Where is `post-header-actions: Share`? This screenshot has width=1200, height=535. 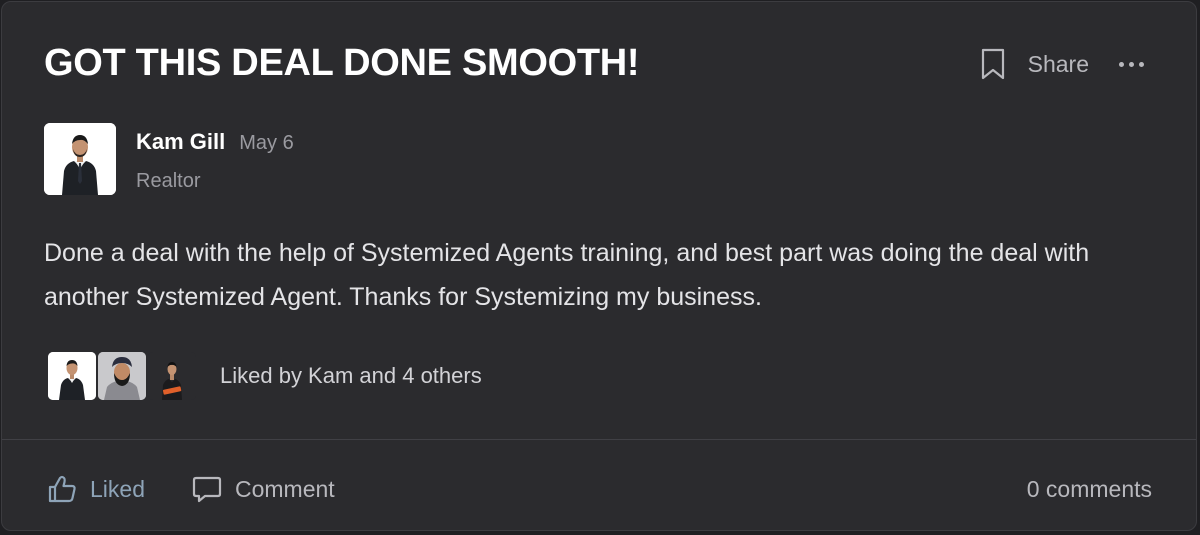 post-header-actions: Share is located at coordinates (1062, 64).